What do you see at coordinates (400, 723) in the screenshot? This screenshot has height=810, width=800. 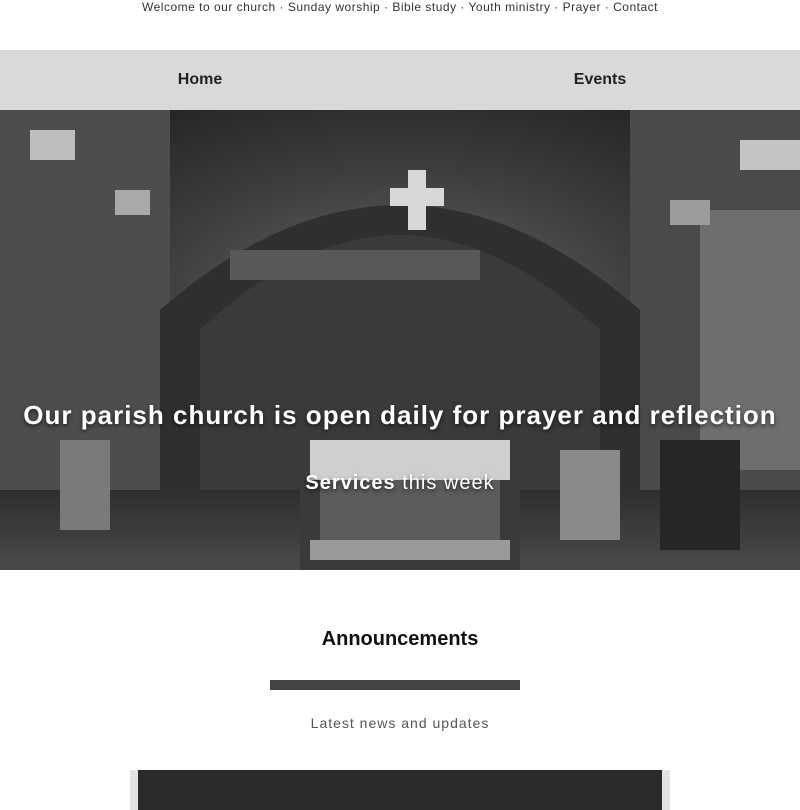 I see `section-caption: Latest news and updates` at bounding box center [400, 723].